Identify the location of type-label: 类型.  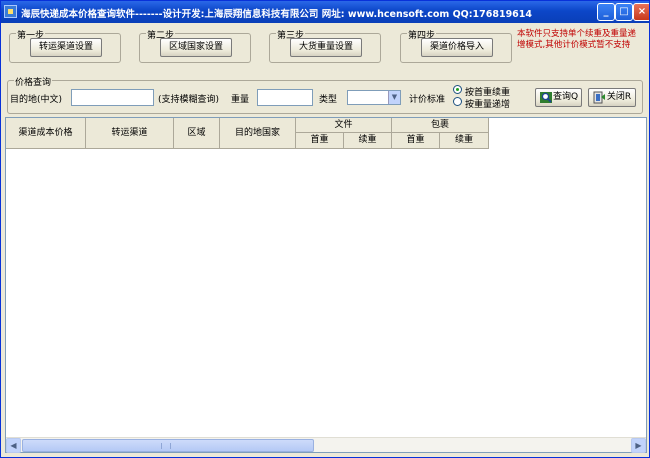
(328, 100).